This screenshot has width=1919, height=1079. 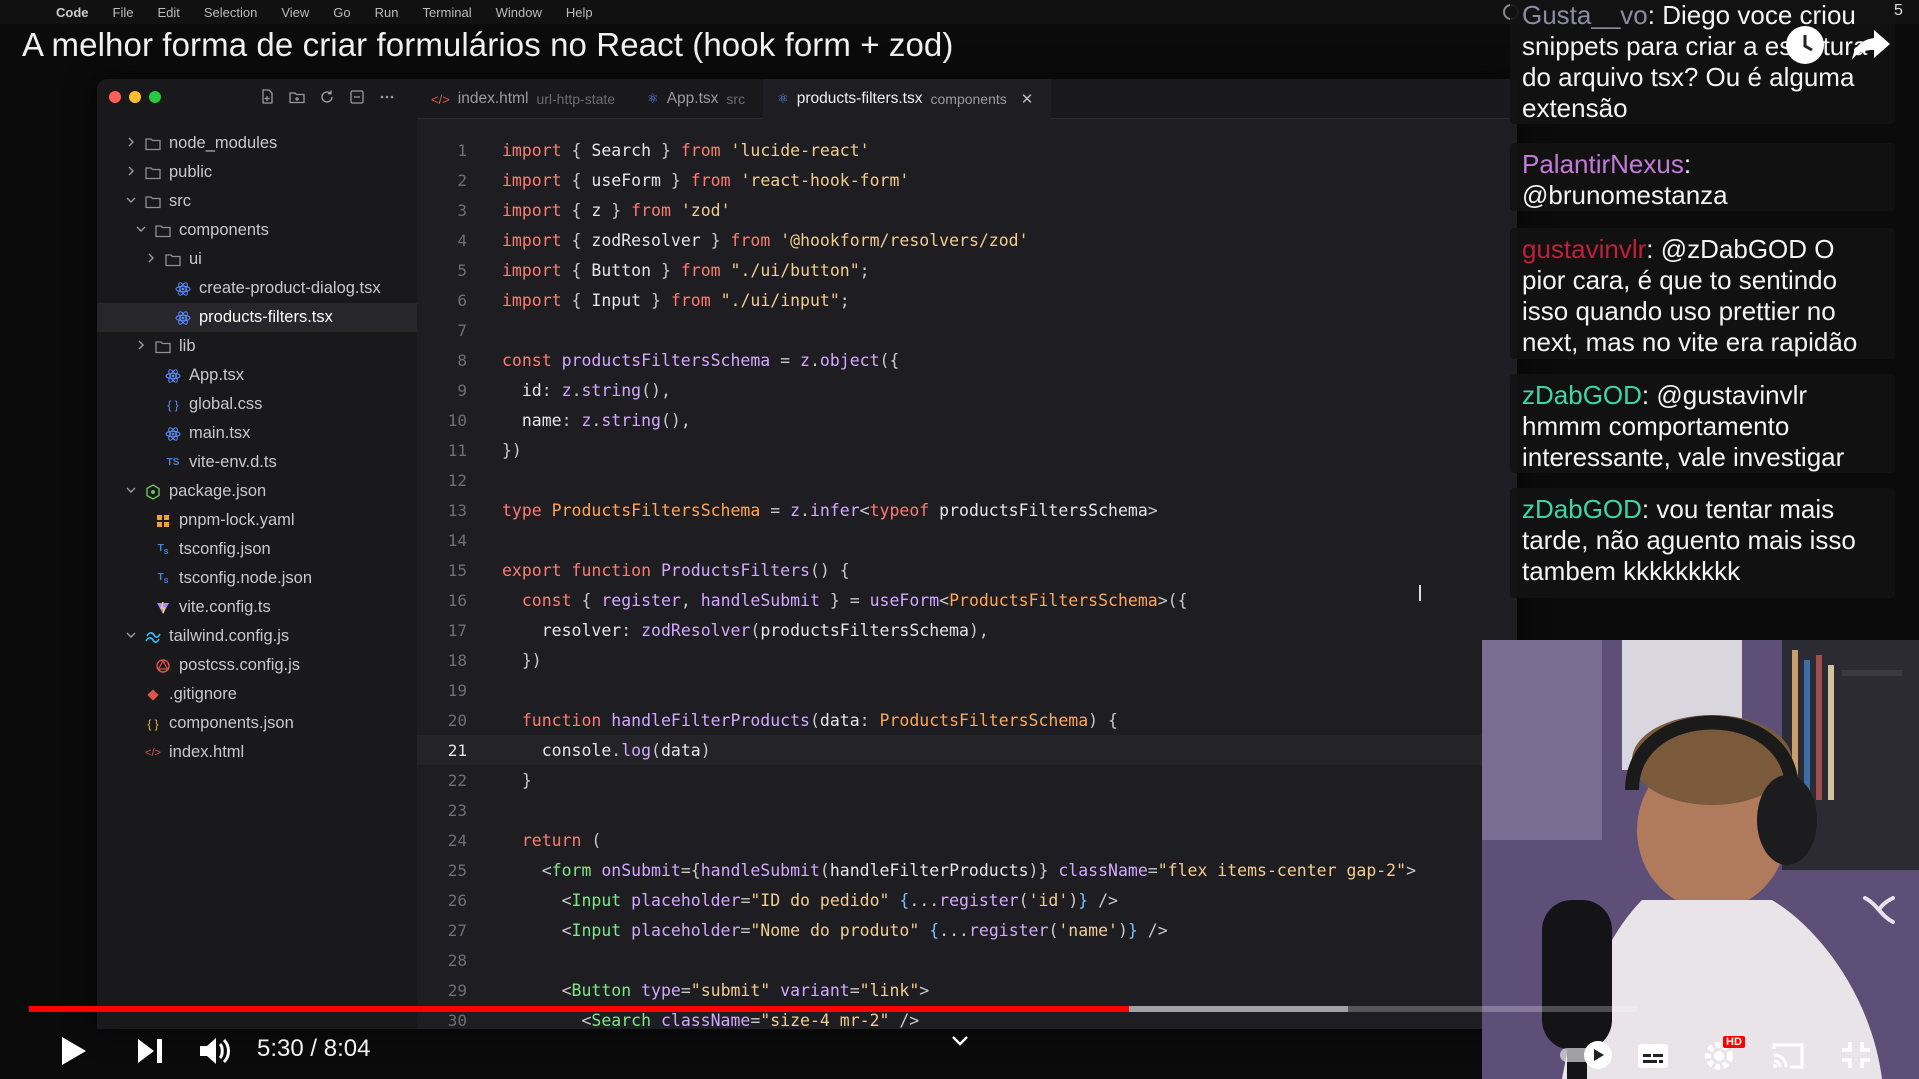 What do you see at coordinates (115, 97) in the screenshot?
I see `close-window-button` at bounding box center [115, 97].